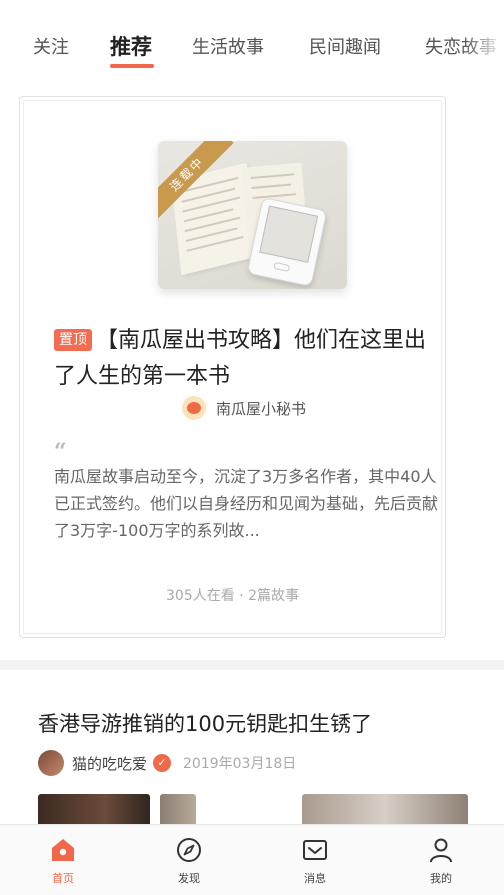 Image resolution: width=504 pixels, height=895 pixels. I want to click on tab-follow: 关注, so click(51, 46).